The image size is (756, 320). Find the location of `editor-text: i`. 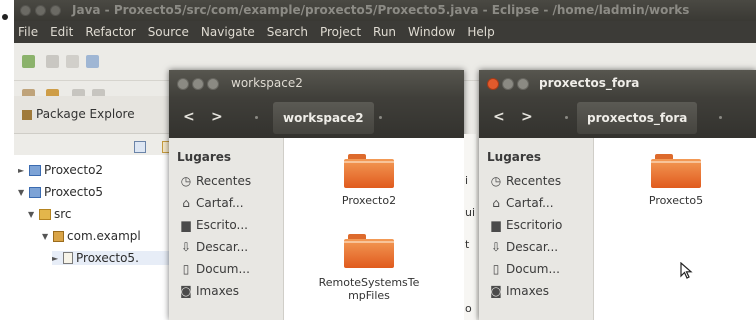

editor-text: i is located at coordinates (467, 180).